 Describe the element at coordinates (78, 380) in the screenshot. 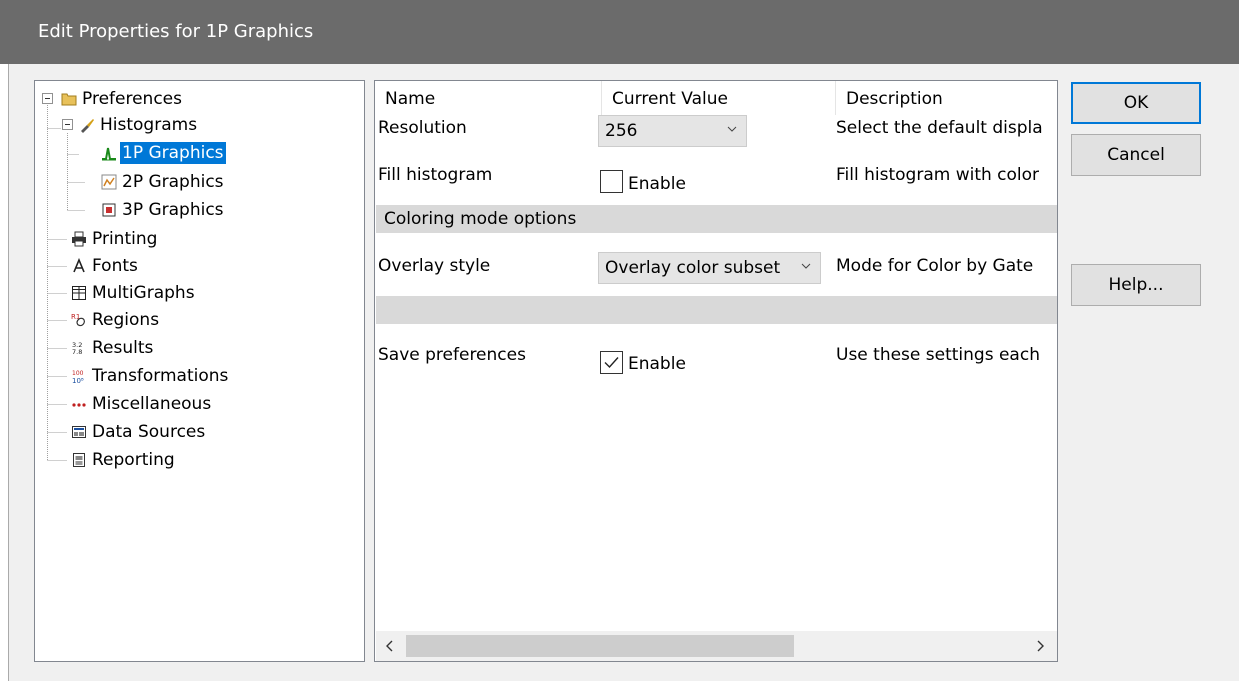

I see `svg-text: 10⁸` at that location.